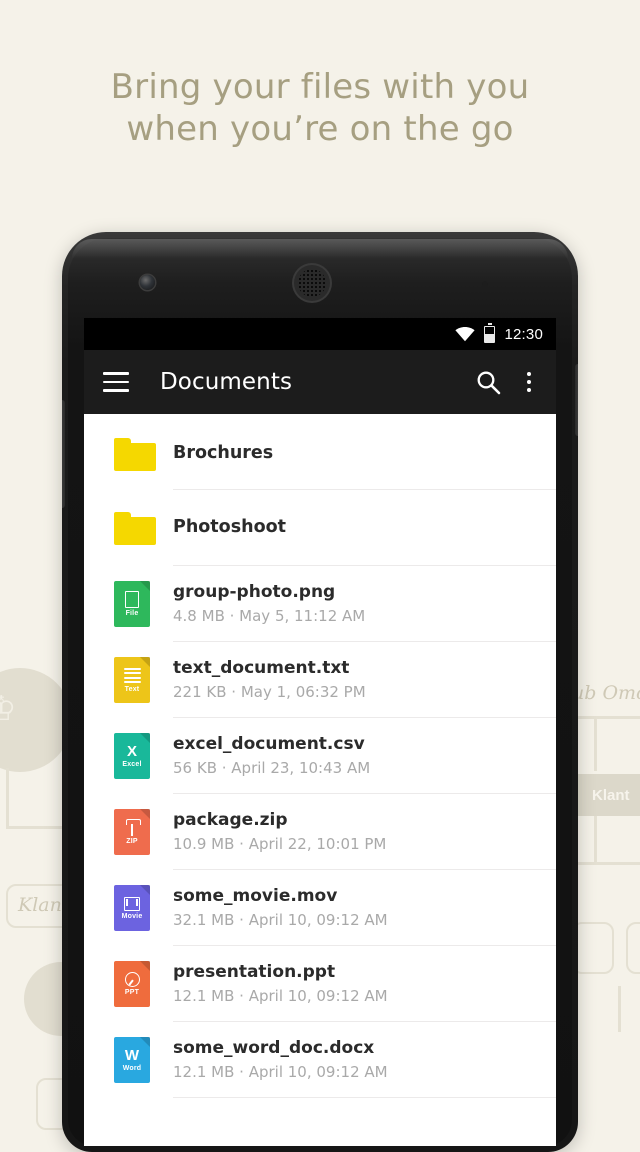  Describe the element at coordinates (147, 282) in the screenshot. I see `front-camera-icon` at that location.